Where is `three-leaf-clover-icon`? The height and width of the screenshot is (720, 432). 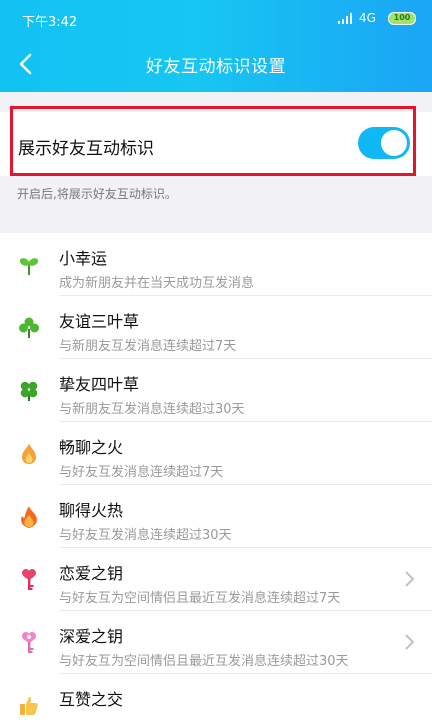 three-leaf-clover-icon is located at coordinates (29, 327).